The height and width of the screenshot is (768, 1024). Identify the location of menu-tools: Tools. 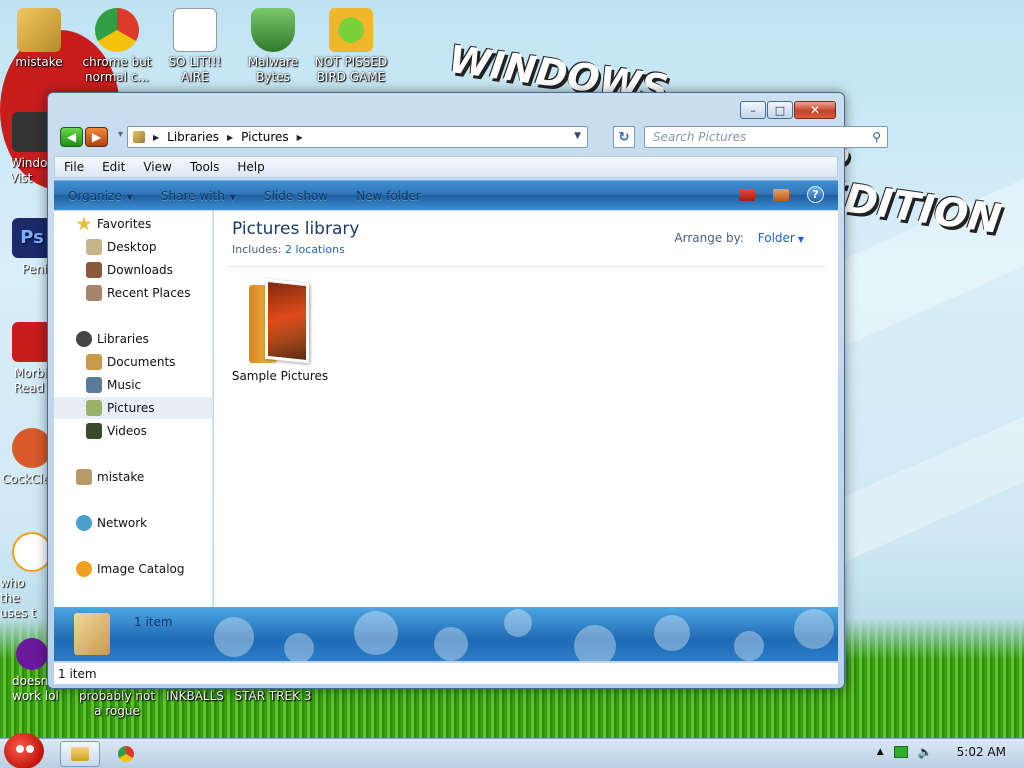
(205, 167).